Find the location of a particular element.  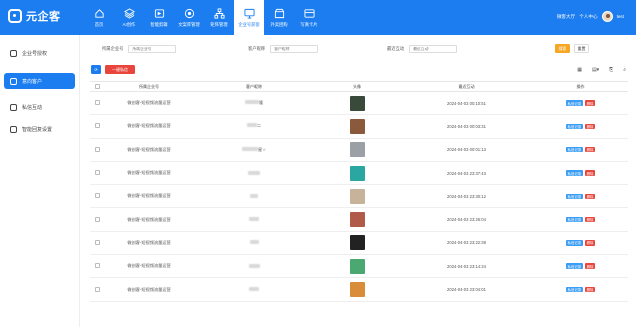

shop-link: 微客大厅 is located at coordinates (566, 17).